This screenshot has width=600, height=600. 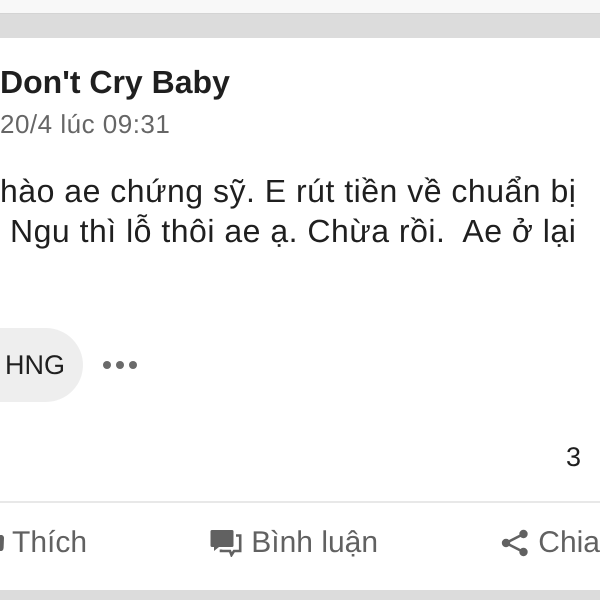 I want to click on more-icon, so click(x=120, y=365).